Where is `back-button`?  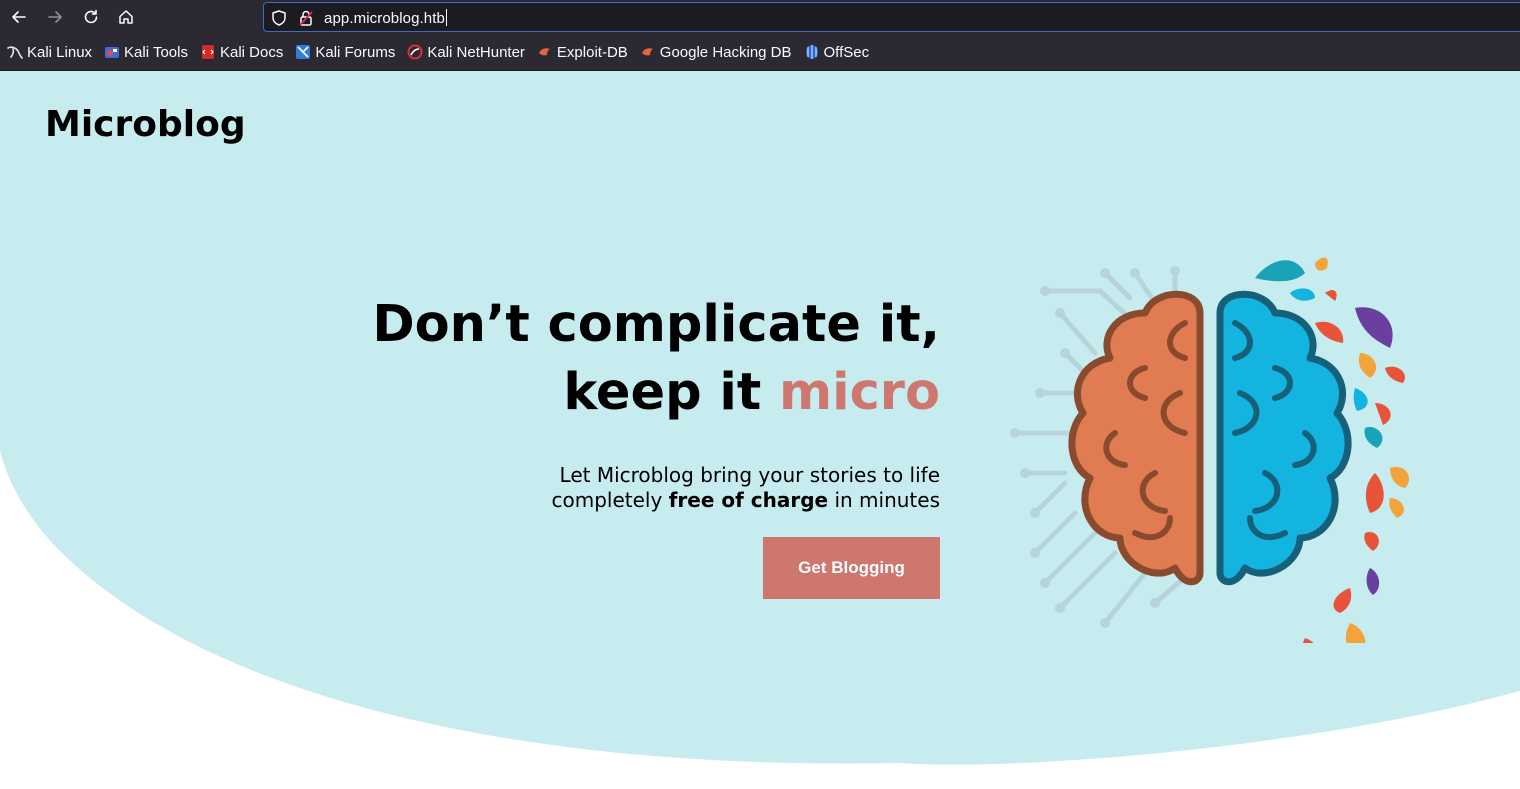 back-button is located at coordinates (19, 17).